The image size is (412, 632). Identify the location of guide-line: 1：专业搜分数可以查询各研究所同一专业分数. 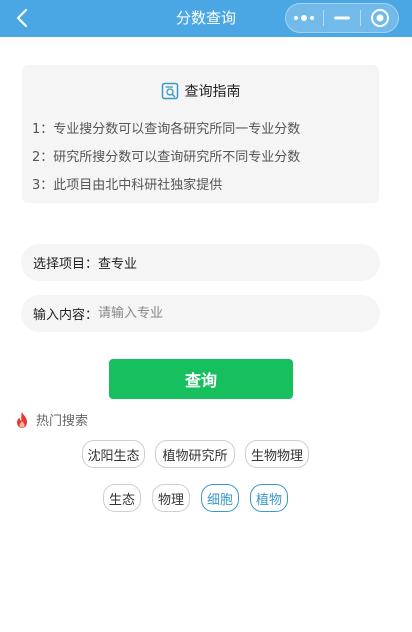
(166, 129).